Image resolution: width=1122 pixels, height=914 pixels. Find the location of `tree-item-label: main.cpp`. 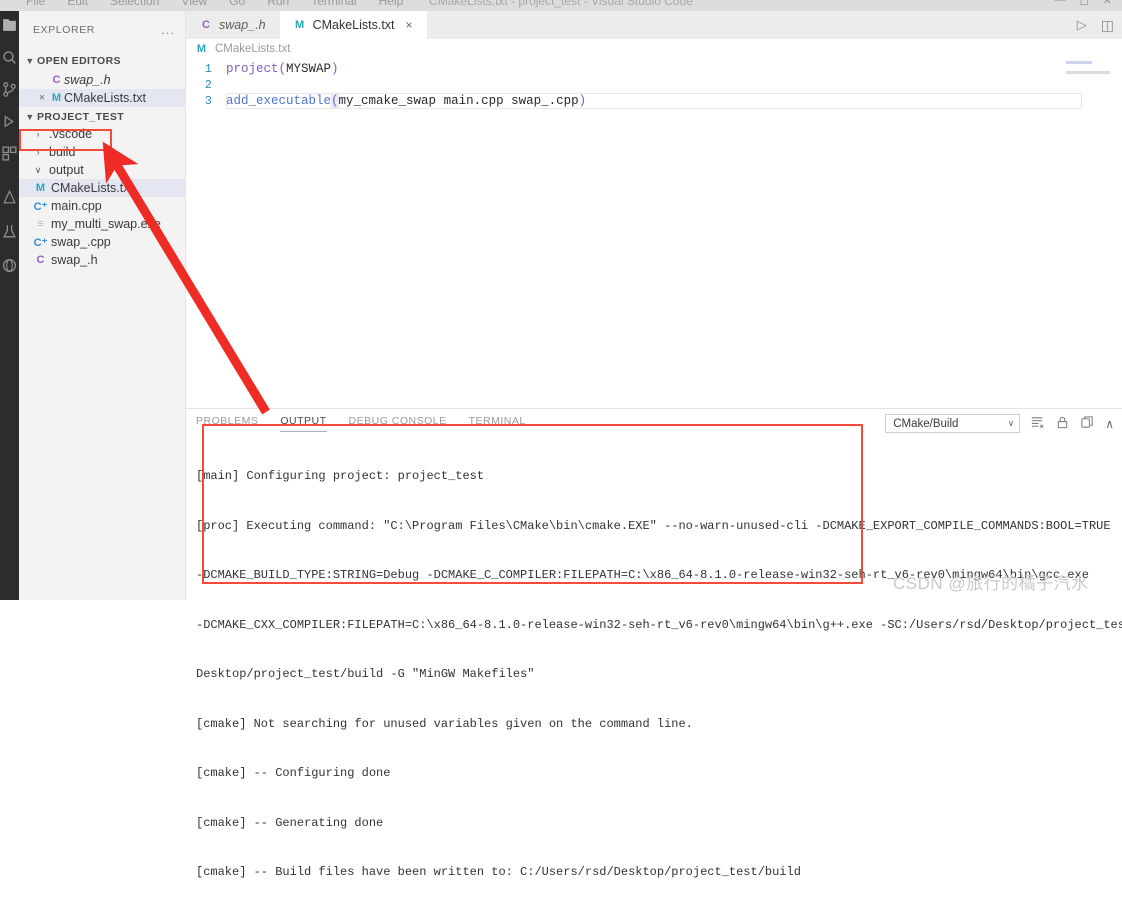

tree-item-label: main.cpp is located at coordinates (76, 206).